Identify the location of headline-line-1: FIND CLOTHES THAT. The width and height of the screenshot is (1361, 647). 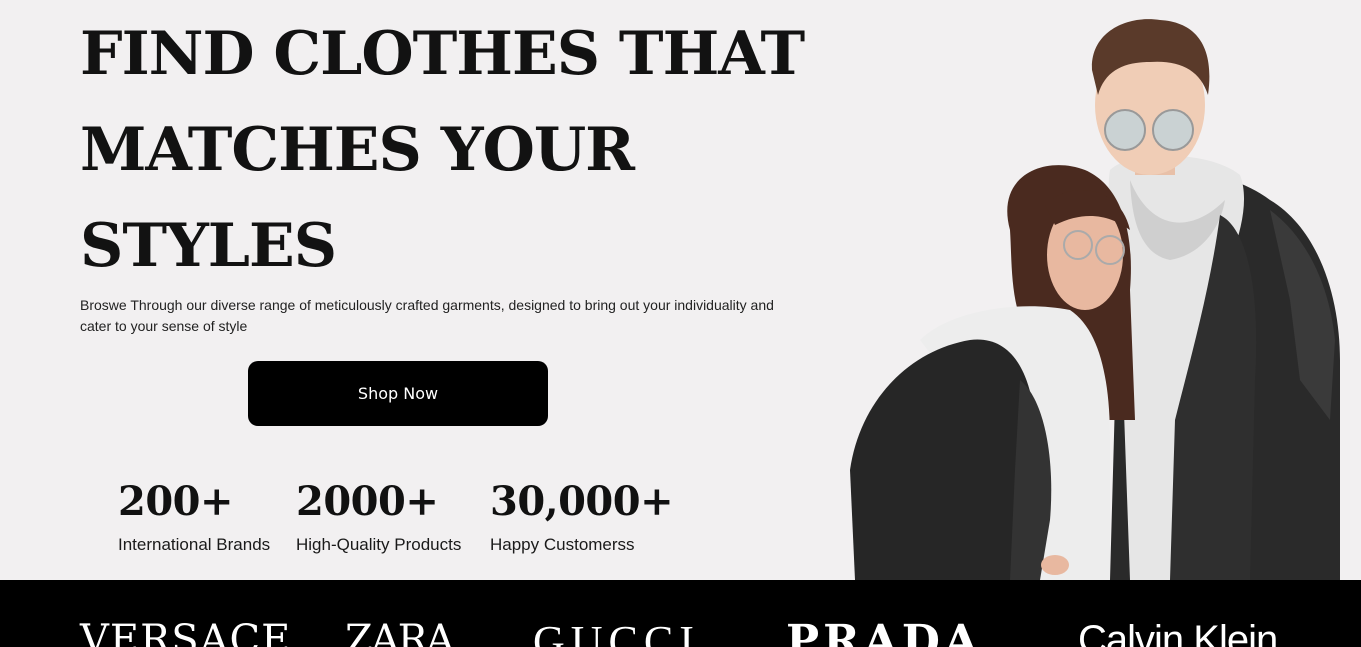
(442, 54).